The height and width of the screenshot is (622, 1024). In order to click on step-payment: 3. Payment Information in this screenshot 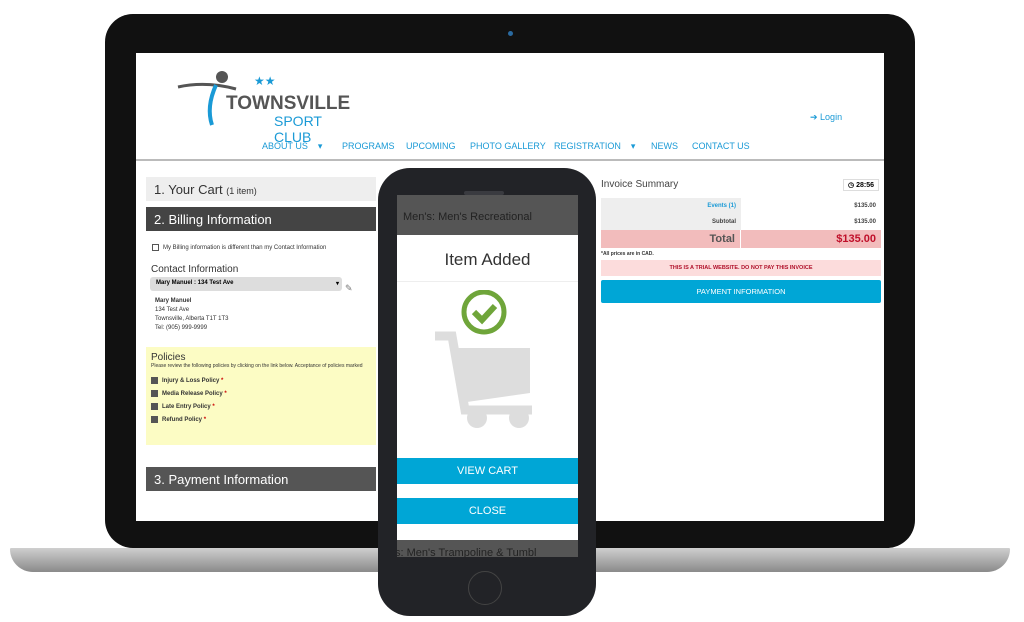, I will do `click(261, 479)`.